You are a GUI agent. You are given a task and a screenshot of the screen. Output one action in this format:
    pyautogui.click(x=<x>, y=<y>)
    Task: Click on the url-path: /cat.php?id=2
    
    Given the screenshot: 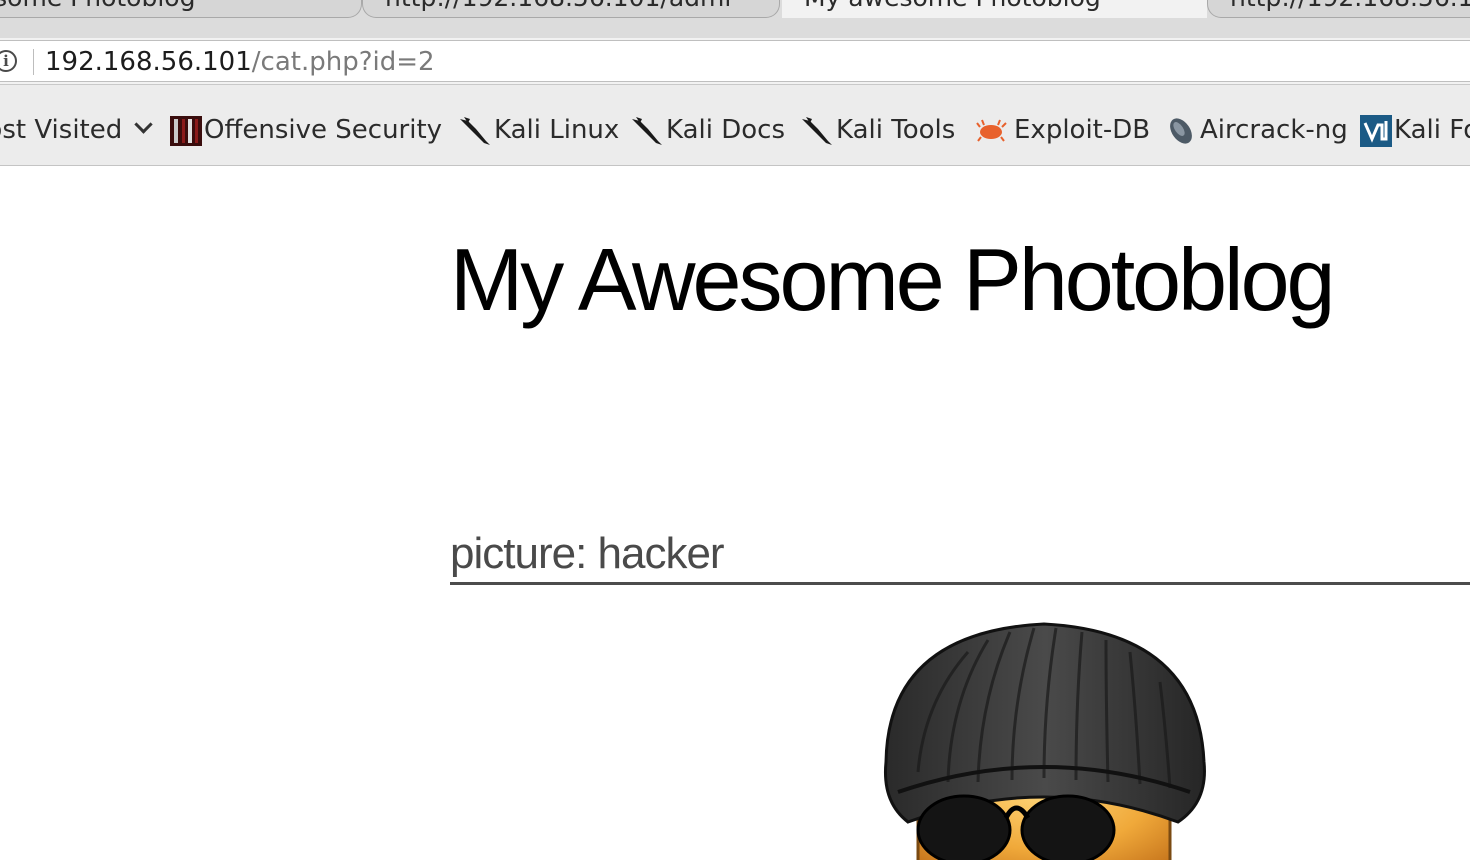 What is the action you would take?
    pyautogui.click(x=343, y=62)
    